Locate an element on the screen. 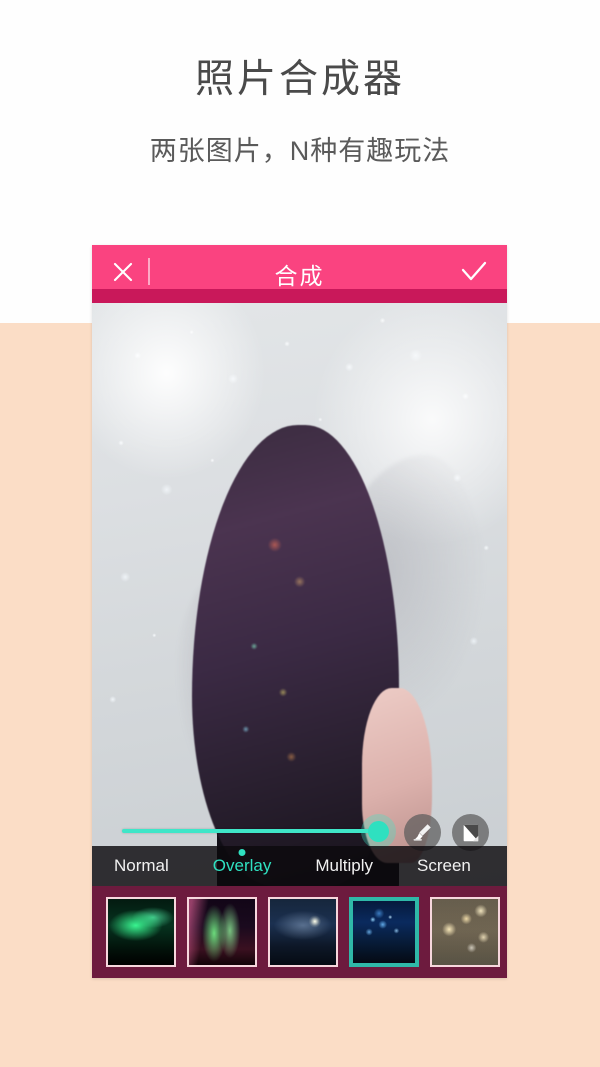 The height and width of the screenshot is (1067, 600). toolbar-shadow-strip is located at coordinates (299, 296).